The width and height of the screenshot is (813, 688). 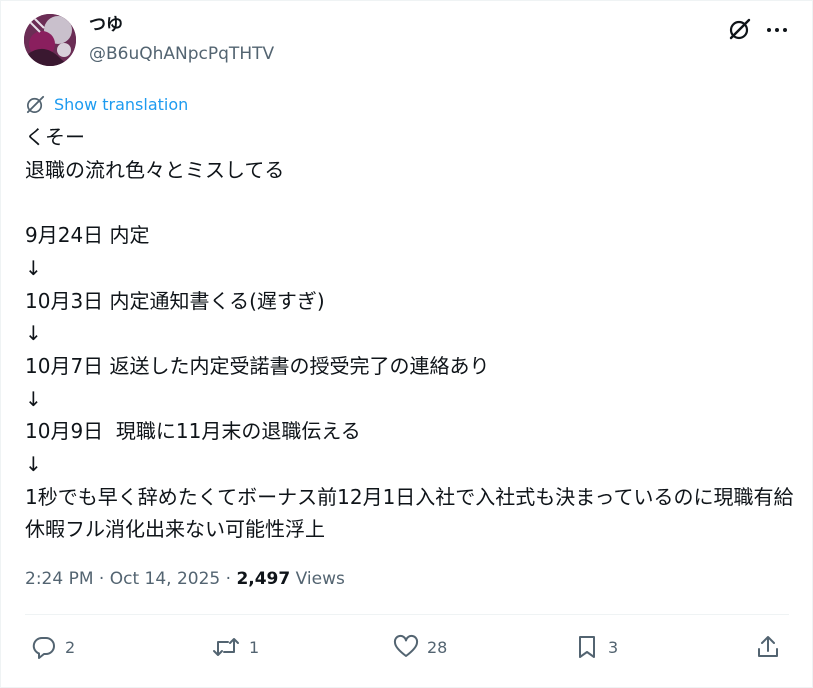 I want to click on translate-icon, so click(x=35, y=104).